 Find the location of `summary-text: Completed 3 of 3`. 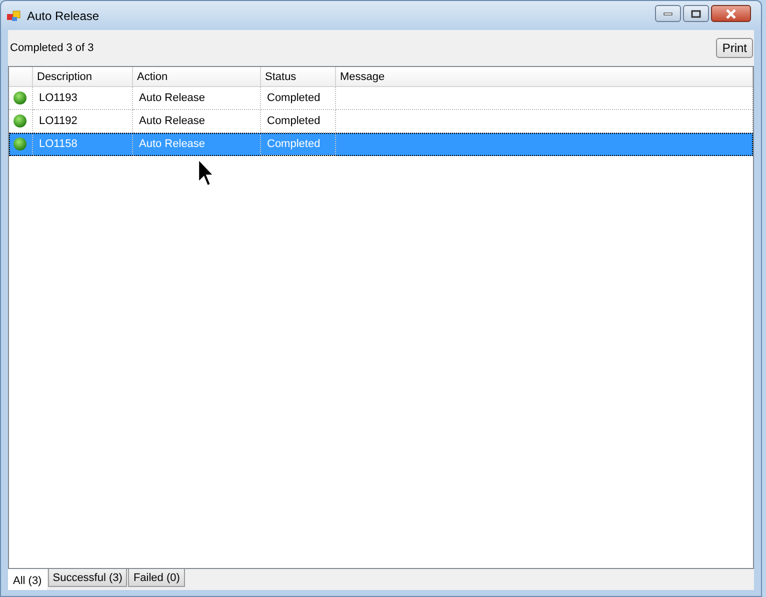

summary-text: Completed 3 of 3 is located at coordinates (52, 48).